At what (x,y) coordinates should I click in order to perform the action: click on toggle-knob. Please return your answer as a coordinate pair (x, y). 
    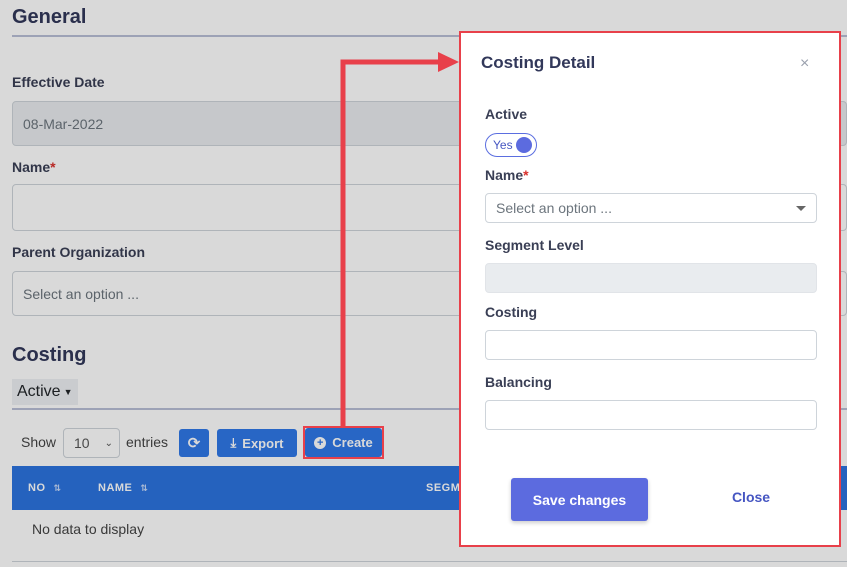
    Looking at the image, I should click on (524, 145).